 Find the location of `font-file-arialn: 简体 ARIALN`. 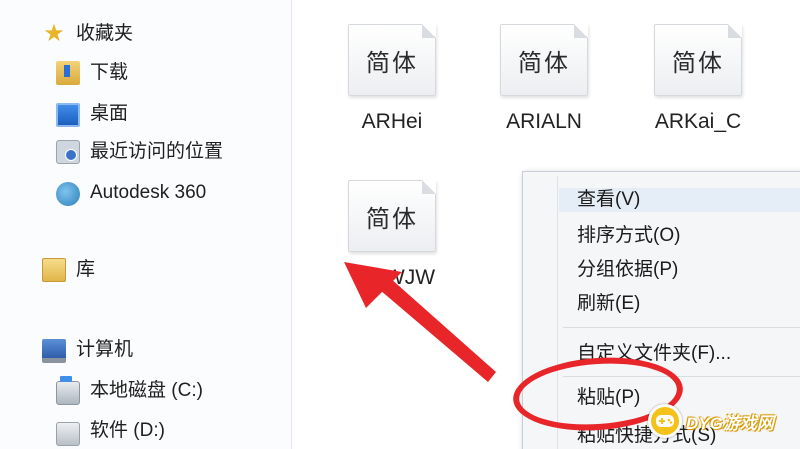

font-file-arialn: 简体 ARIALN is located at coordinates (544, 79).